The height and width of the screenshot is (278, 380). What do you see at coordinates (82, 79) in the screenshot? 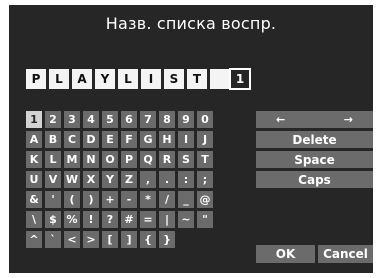
I see `name-char: A` at bounding box center [82, 79].